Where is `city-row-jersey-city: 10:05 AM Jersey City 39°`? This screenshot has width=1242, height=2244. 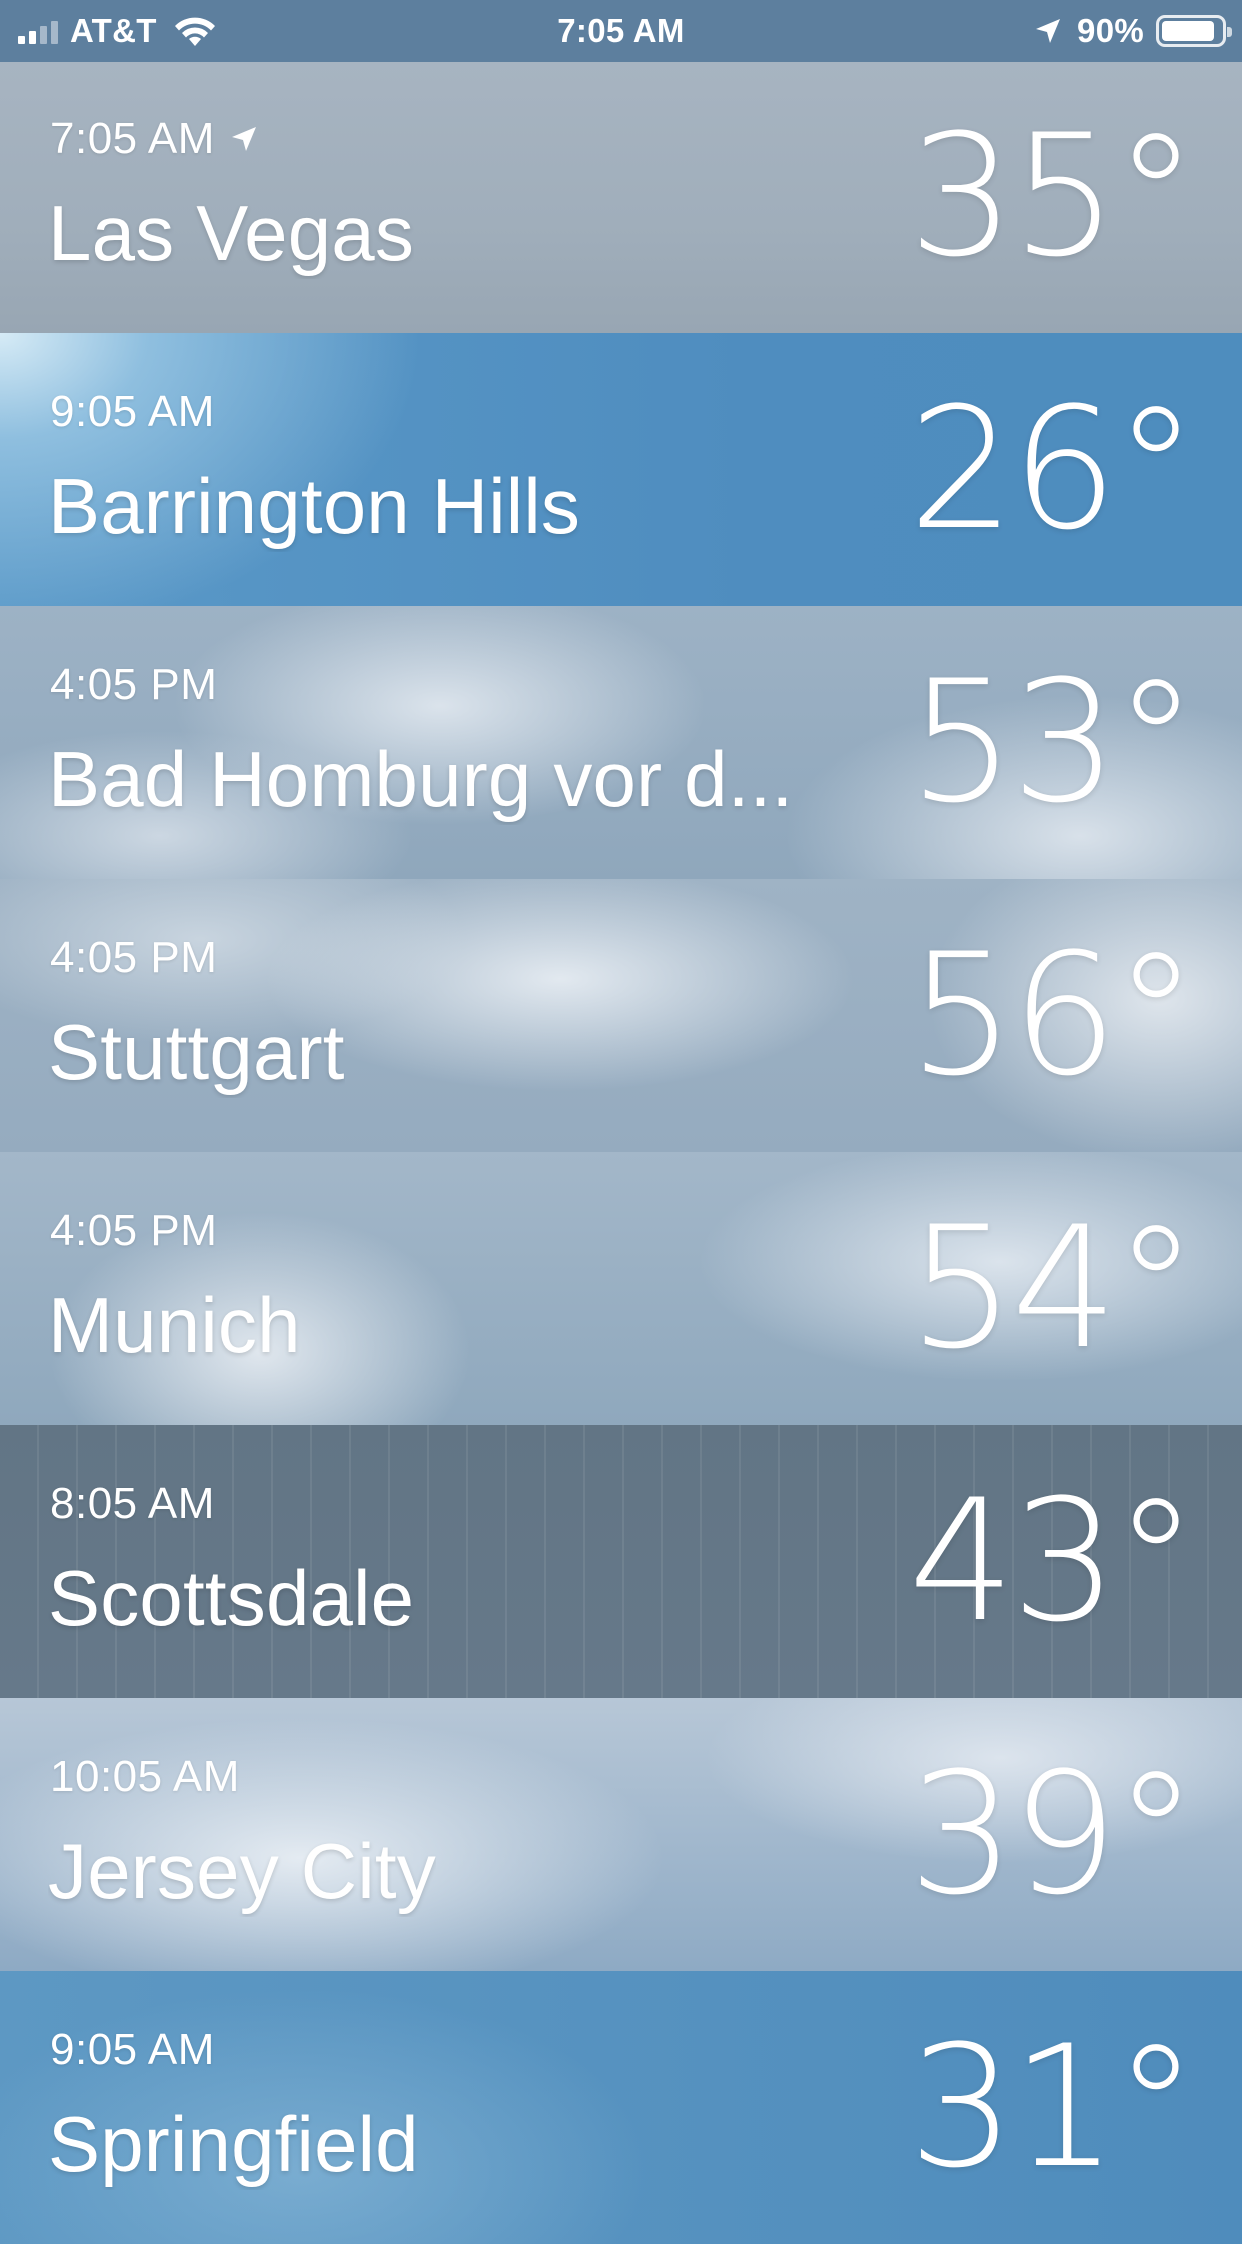 city-row-jersey-city: 10:05 AM Jersey City 39° is located at coordinates (621, 1834).